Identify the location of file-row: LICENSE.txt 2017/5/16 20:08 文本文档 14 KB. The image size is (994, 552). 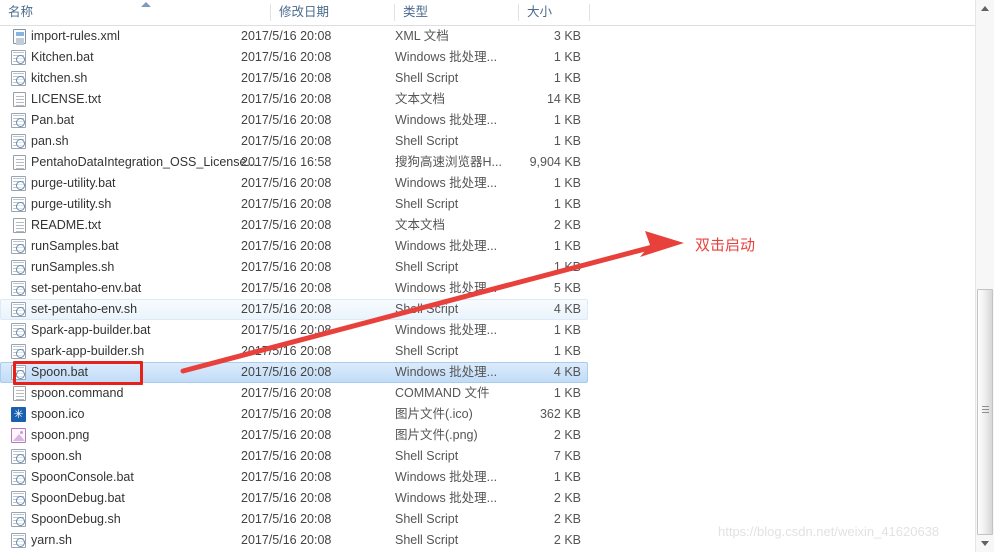
(294, 99).